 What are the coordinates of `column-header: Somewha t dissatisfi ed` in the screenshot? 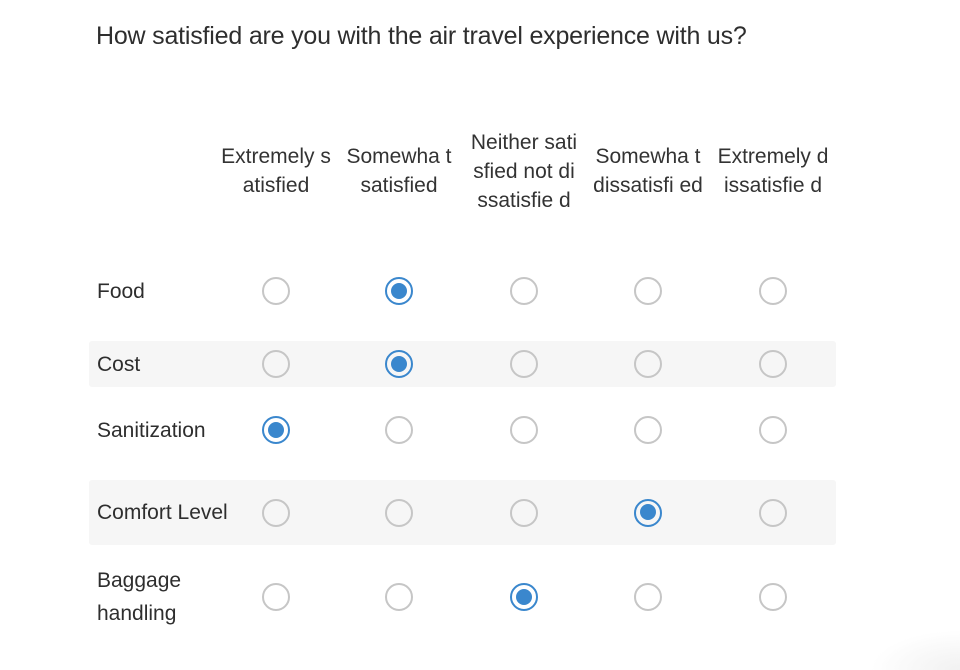 It's located at (648, 171).